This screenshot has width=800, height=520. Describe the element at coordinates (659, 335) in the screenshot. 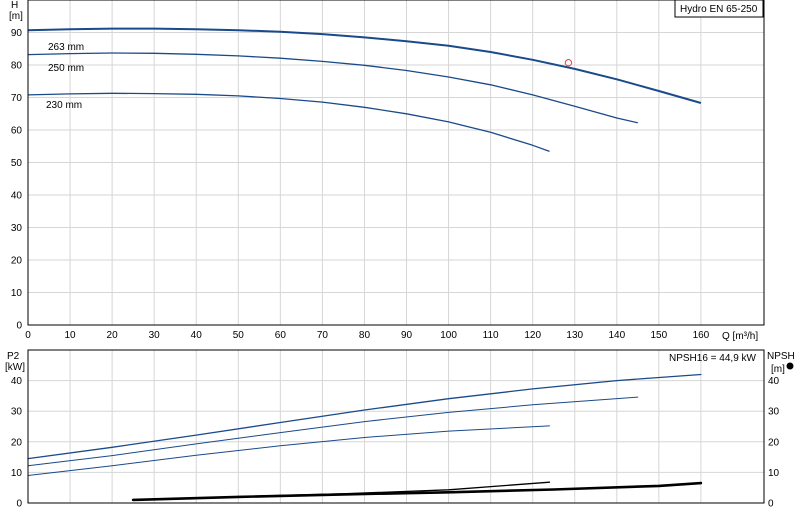

I see `flow-x-tick: 150` at that location.